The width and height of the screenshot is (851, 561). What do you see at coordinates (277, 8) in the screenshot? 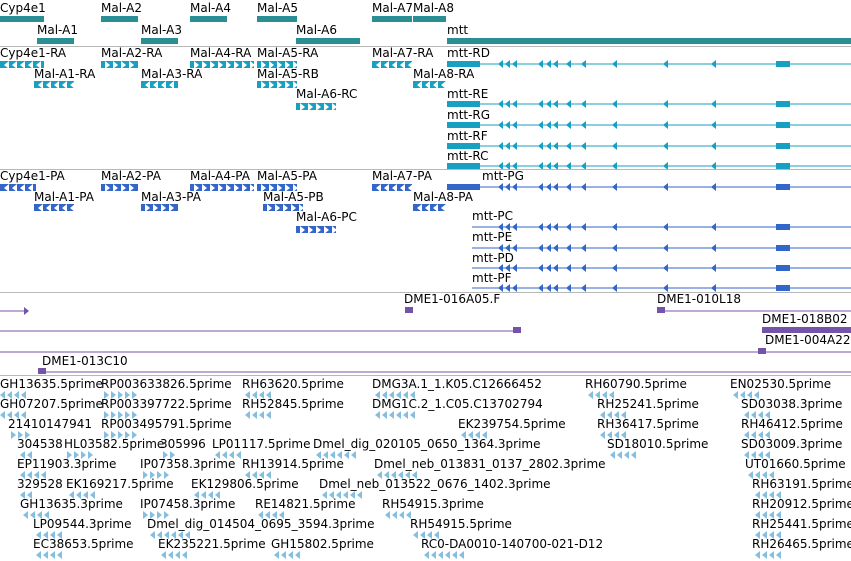
I see `gene-label: Mal-A5` at bounding box center [277, 8].